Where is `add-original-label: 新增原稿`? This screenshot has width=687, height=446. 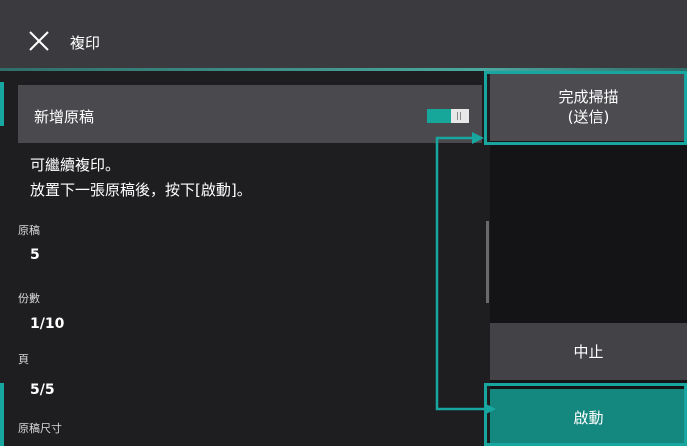 add-original-label: 新增原稿 is located at coordinates (64, 117).